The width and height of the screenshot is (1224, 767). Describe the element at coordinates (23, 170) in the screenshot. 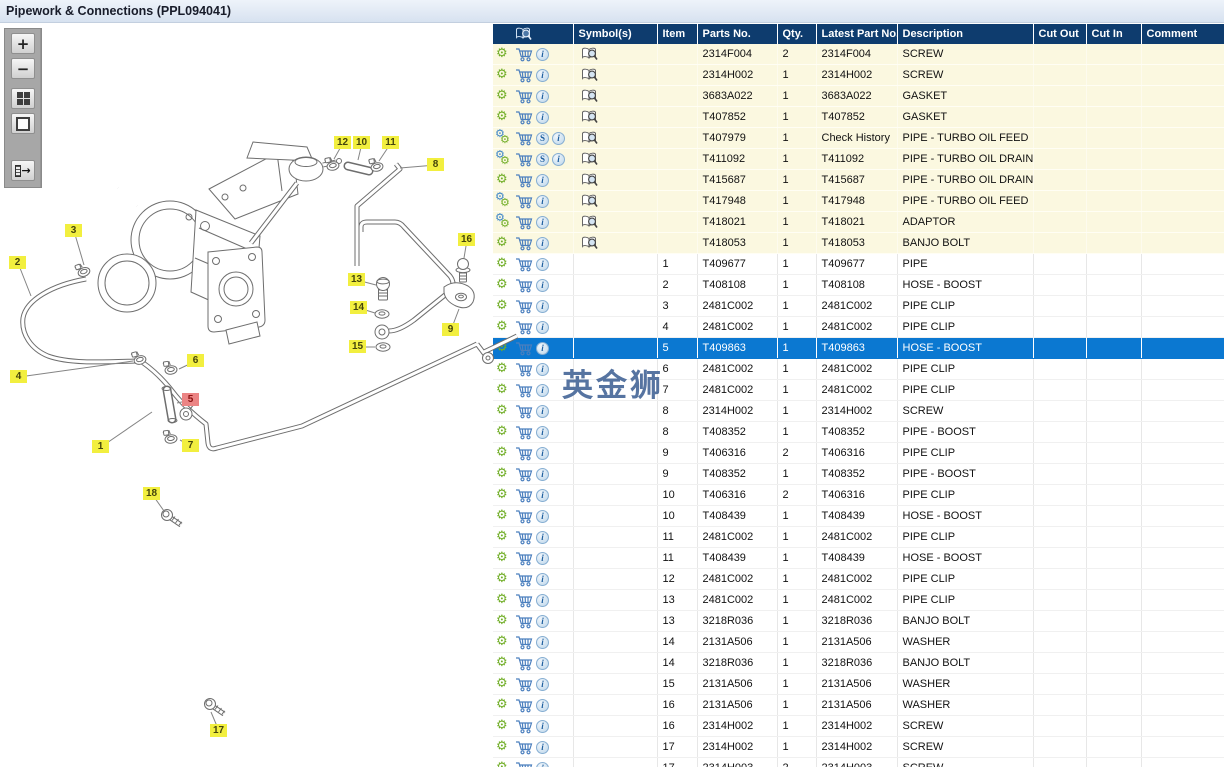

I see `toggle-panel-button: →` at that location.